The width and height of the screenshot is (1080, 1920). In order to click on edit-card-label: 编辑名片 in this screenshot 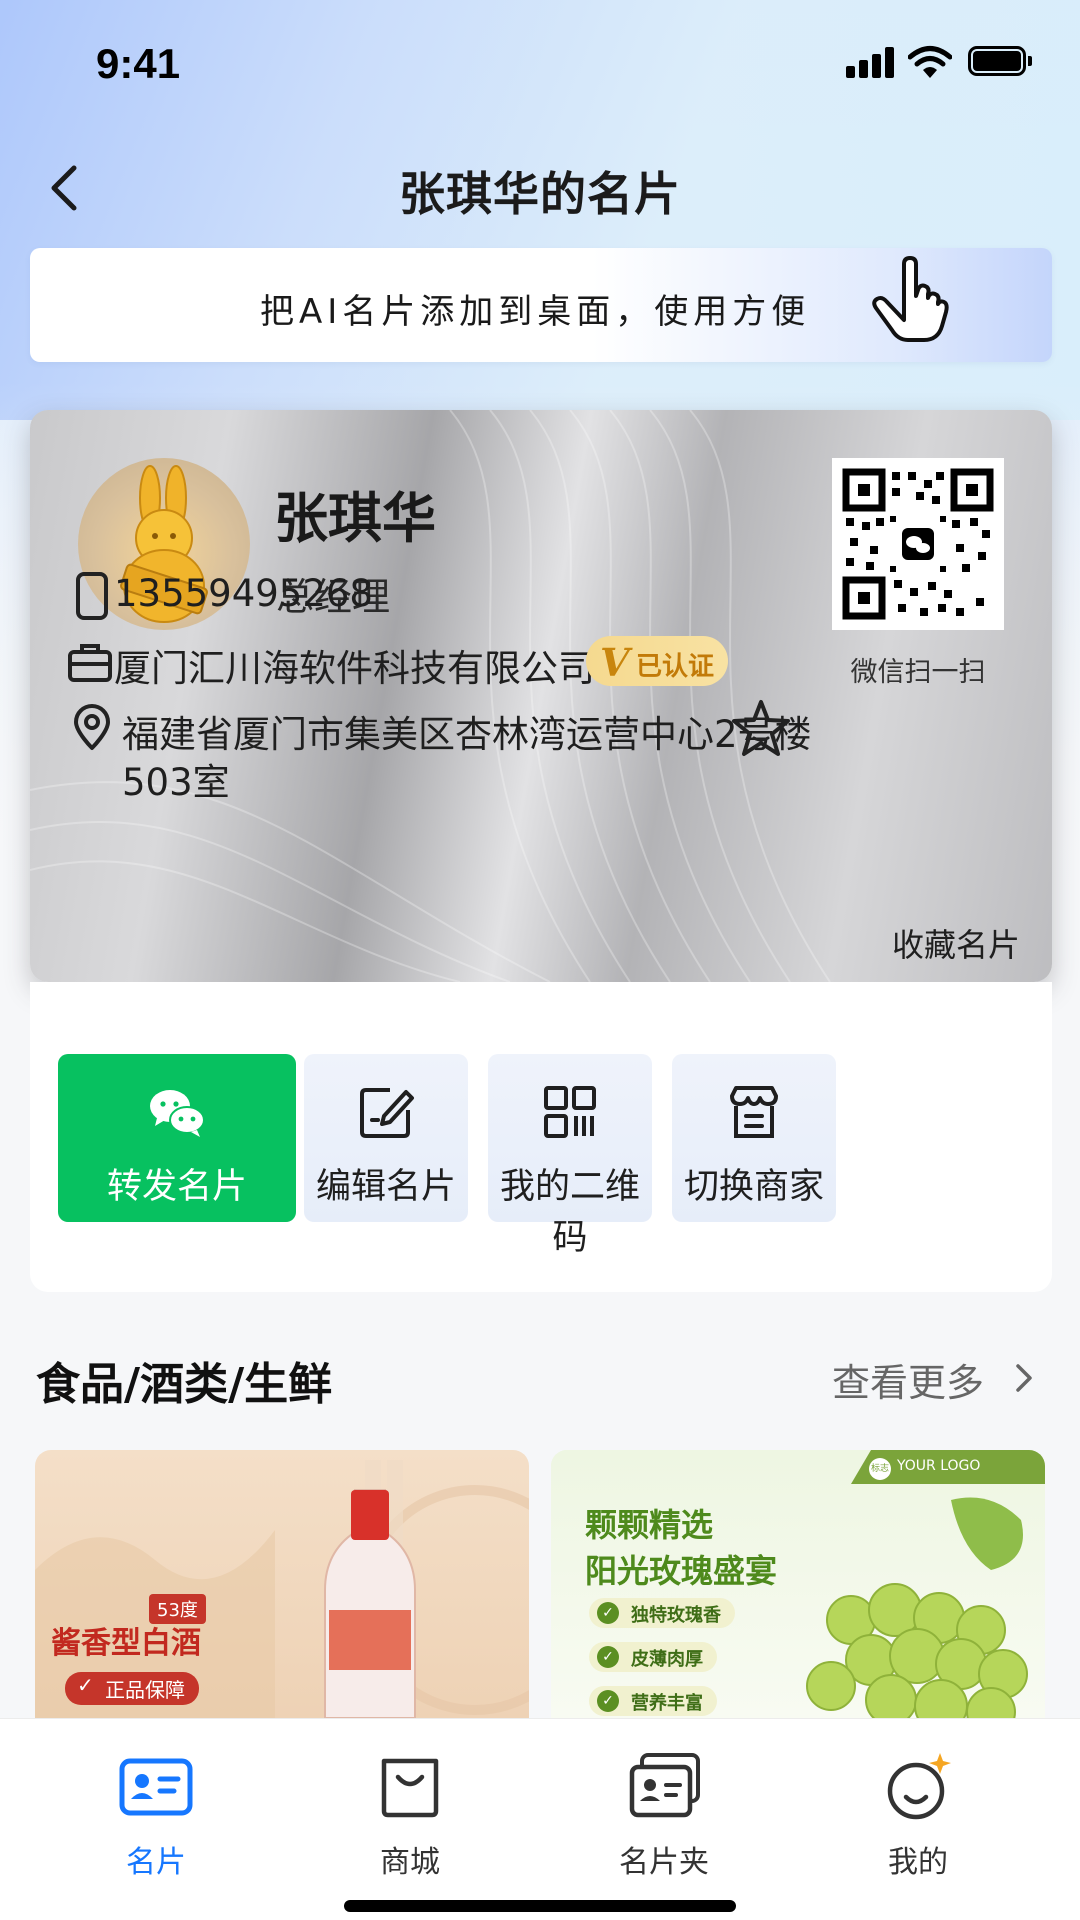, I will do `click(385, 1187)`.